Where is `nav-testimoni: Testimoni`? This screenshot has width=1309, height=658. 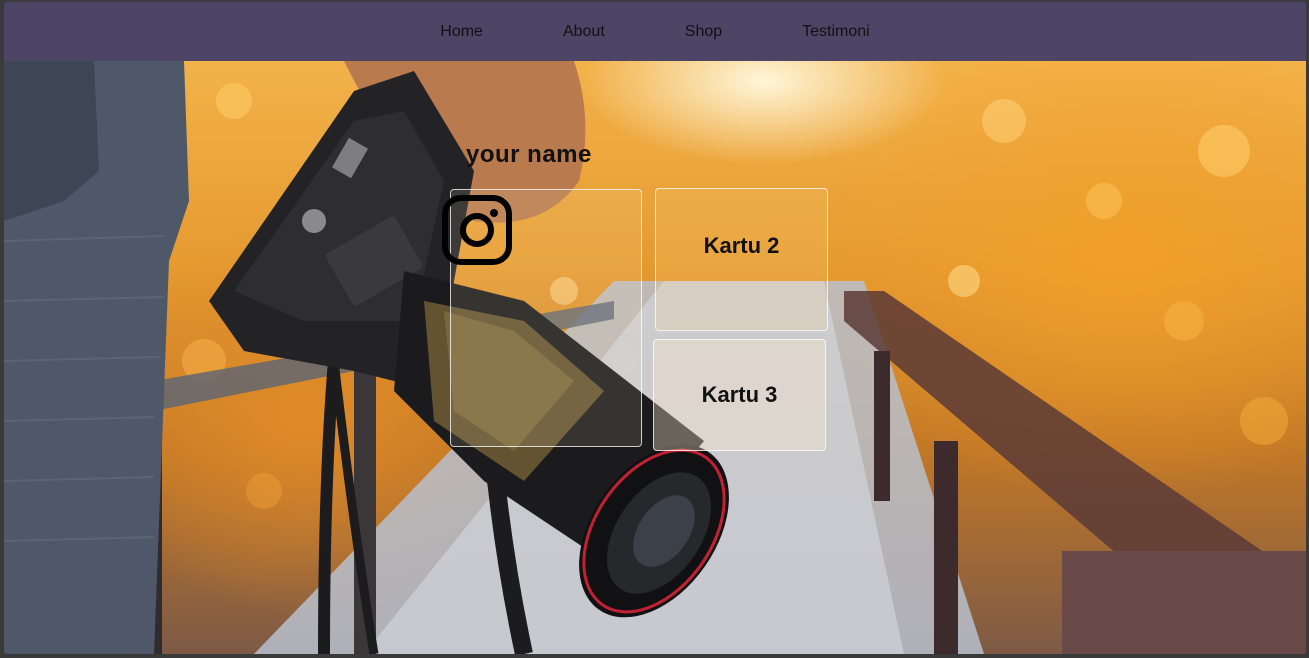
nav-testimoni: Testimoni is located at coordinates (836, 32).